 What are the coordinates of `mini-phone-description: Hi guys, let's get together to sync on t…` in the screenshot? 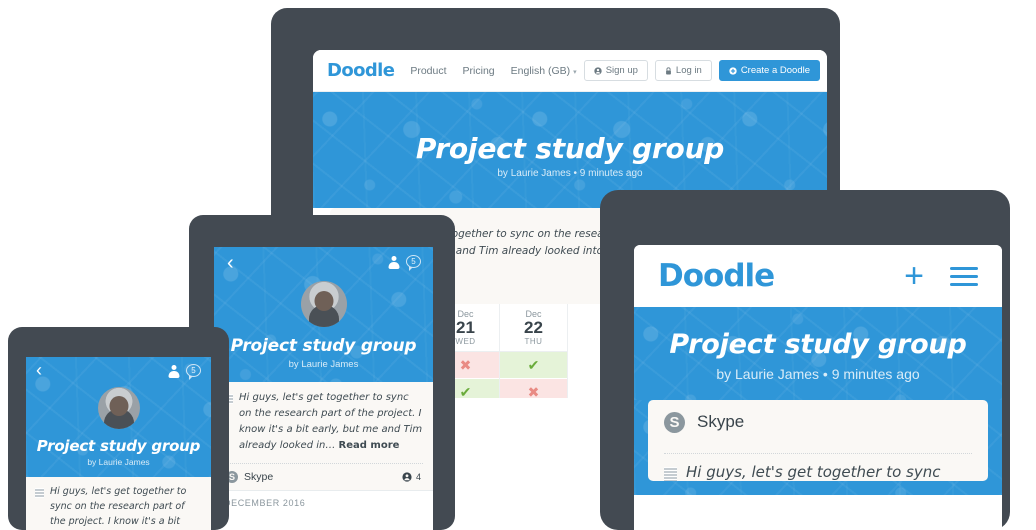 It's located at (118, 506).